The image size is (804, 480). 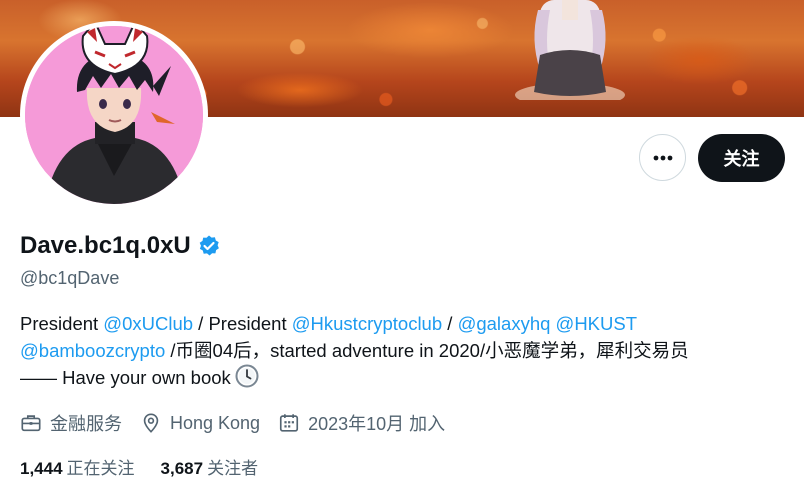 I want to click on location-pin-icon, so click(x=151, y=423).